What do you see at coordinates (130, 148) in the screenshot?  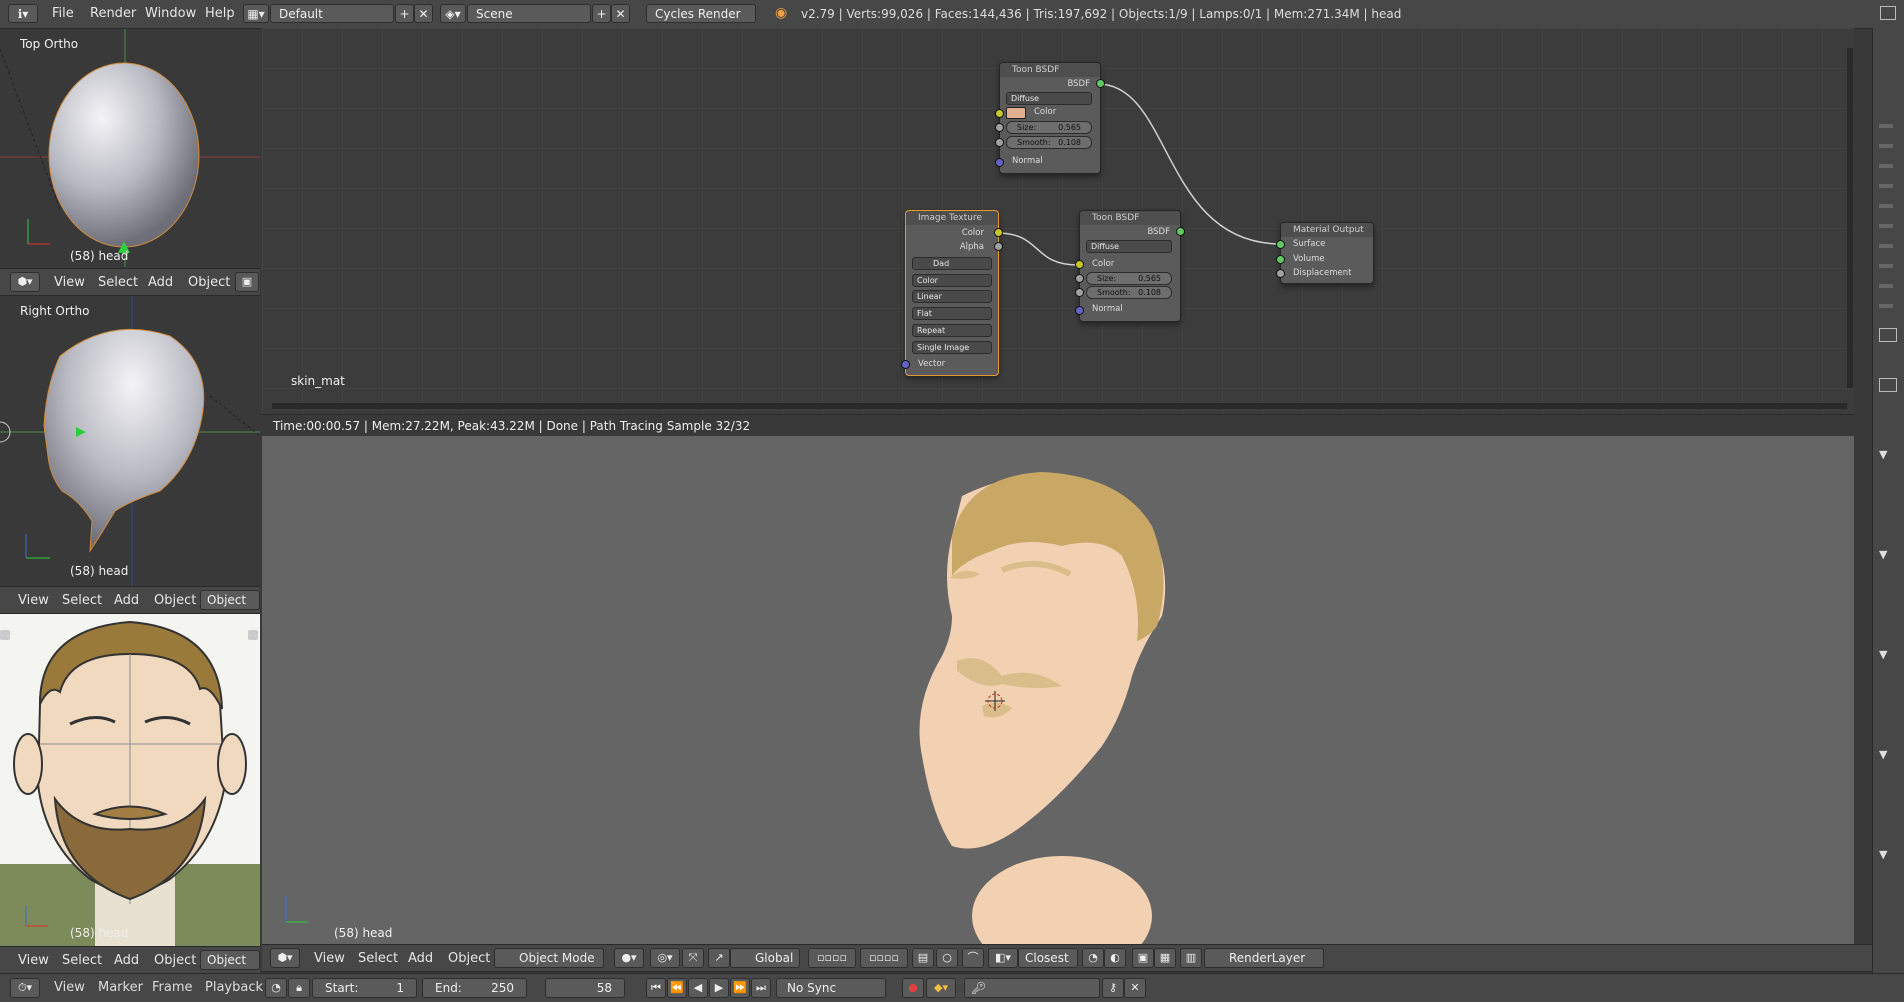 I see `viewport-top-ortho: Top Ortho (58) head` at bounding box center [130, 148].